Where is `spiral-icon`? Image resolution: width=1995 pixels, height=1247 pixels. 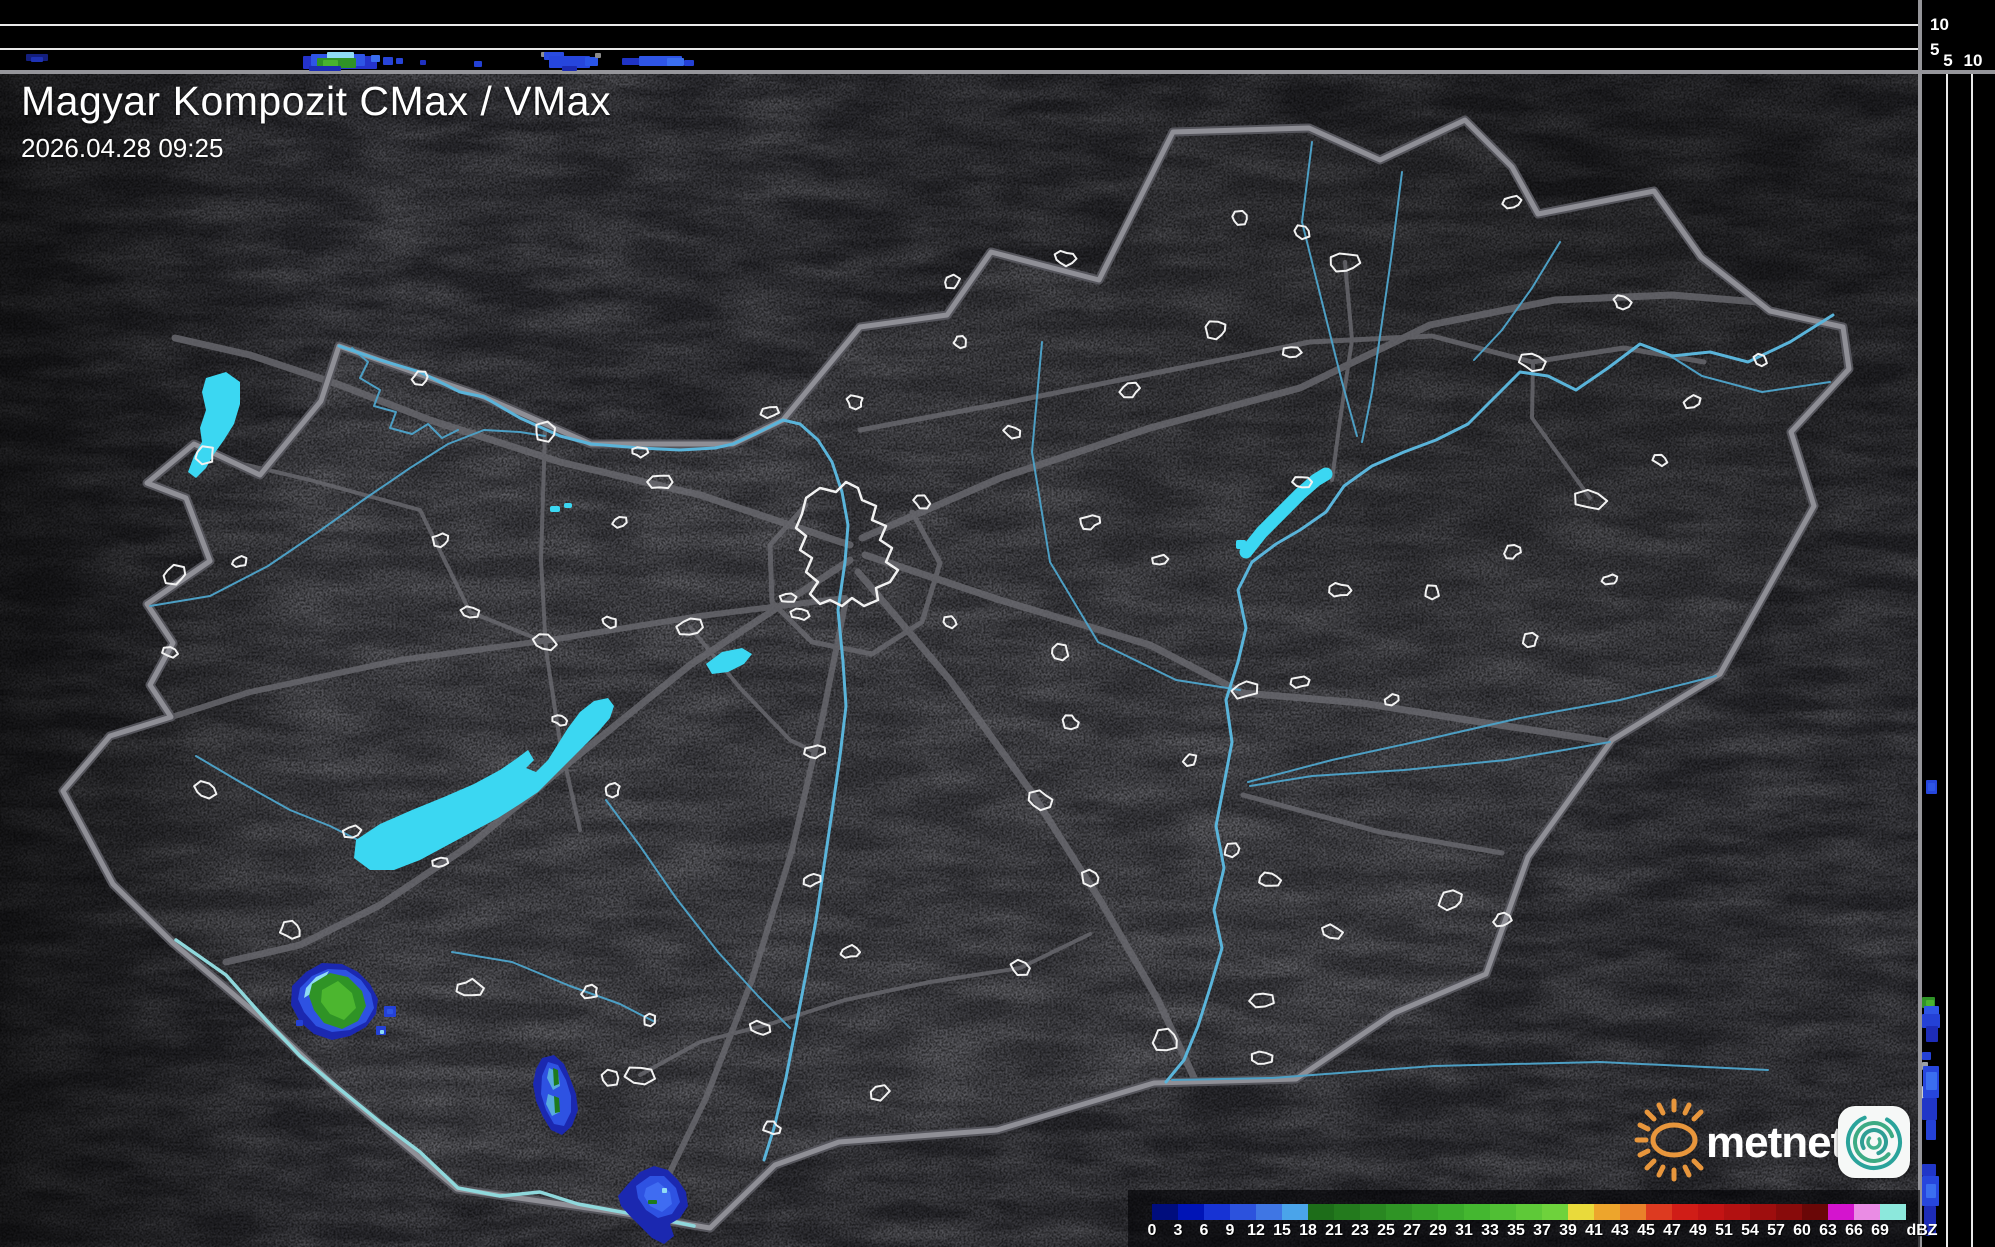 spiral-icon is located at coordinates (1874, 1142).